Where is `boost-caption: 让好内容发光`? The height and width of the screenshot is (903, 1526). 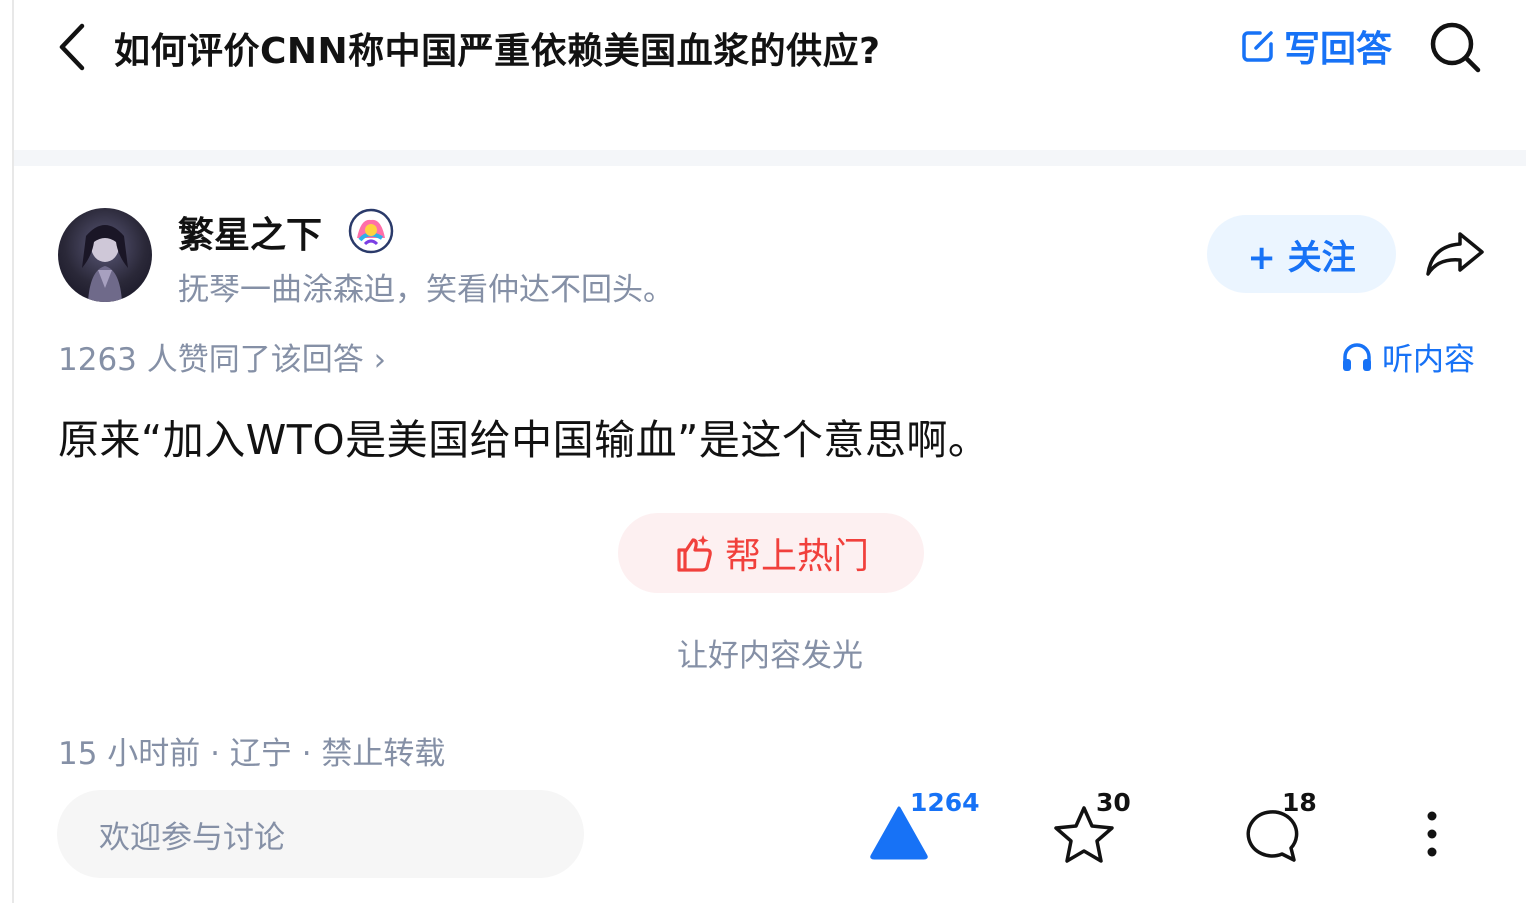 boost-caption: 让好内容发光 is located at coordinates (770, 656).